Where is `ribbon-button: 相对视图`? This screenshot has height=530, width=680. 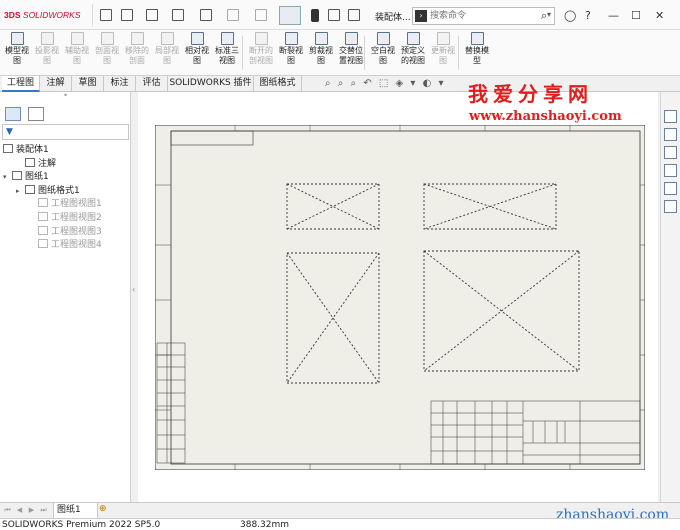
ribbon-button: 相对视图 is located at coordinates (197, 53).